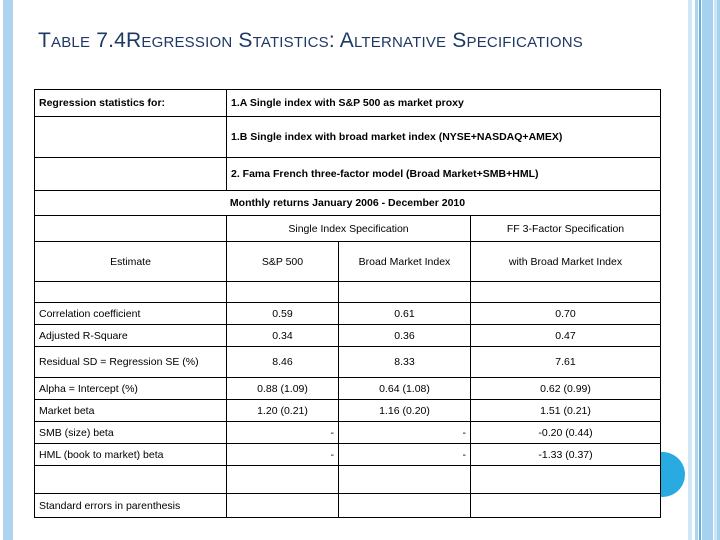 This screenshot has height=540, width=720. What do you see at coordinates (130, 454) in the screenshot?
I see `row-label: HML (book to market) beta` at bounding box center [130, 454].